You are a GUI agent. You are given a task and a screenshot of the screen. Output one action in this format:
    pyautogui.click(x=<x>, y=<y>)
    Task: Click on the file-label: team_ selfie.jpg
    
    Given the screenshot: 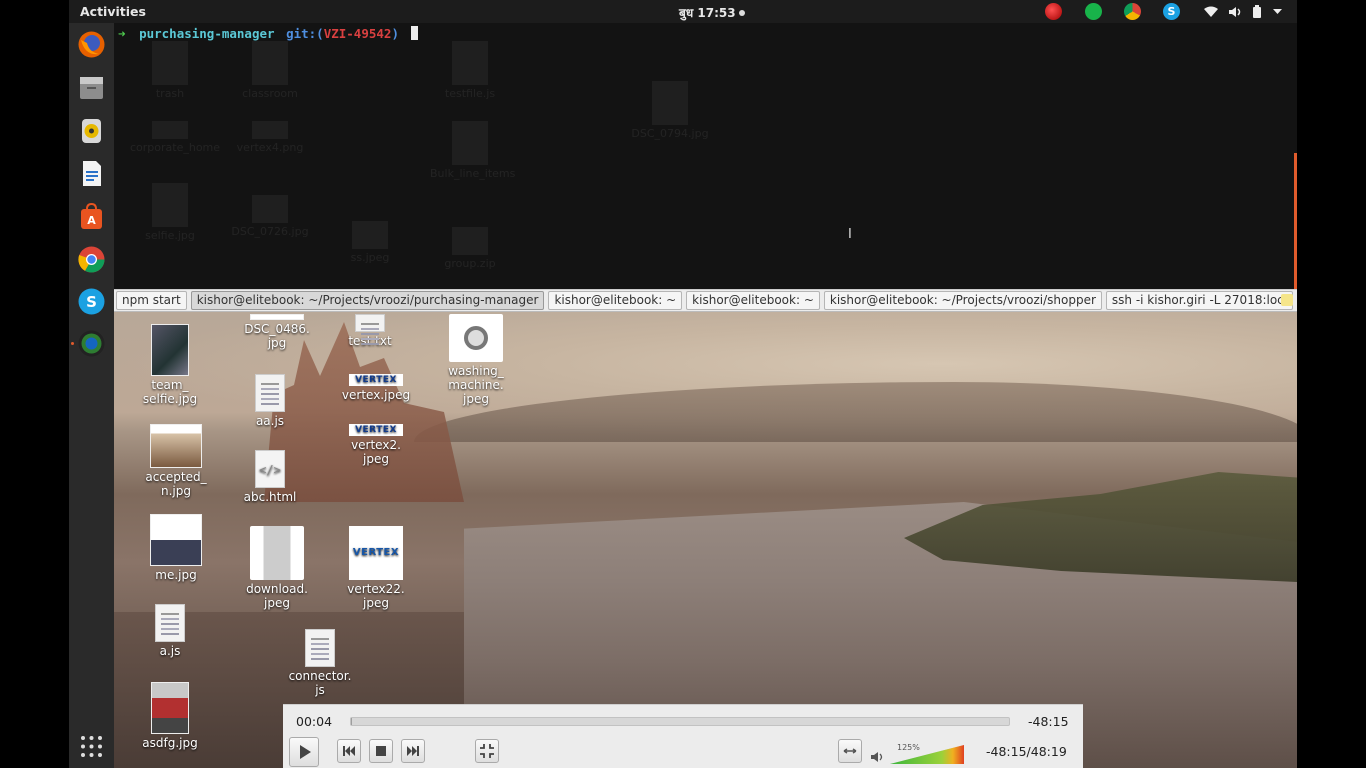 What is the action you would take?
    pyautogui.click(x=170, y=392)
    